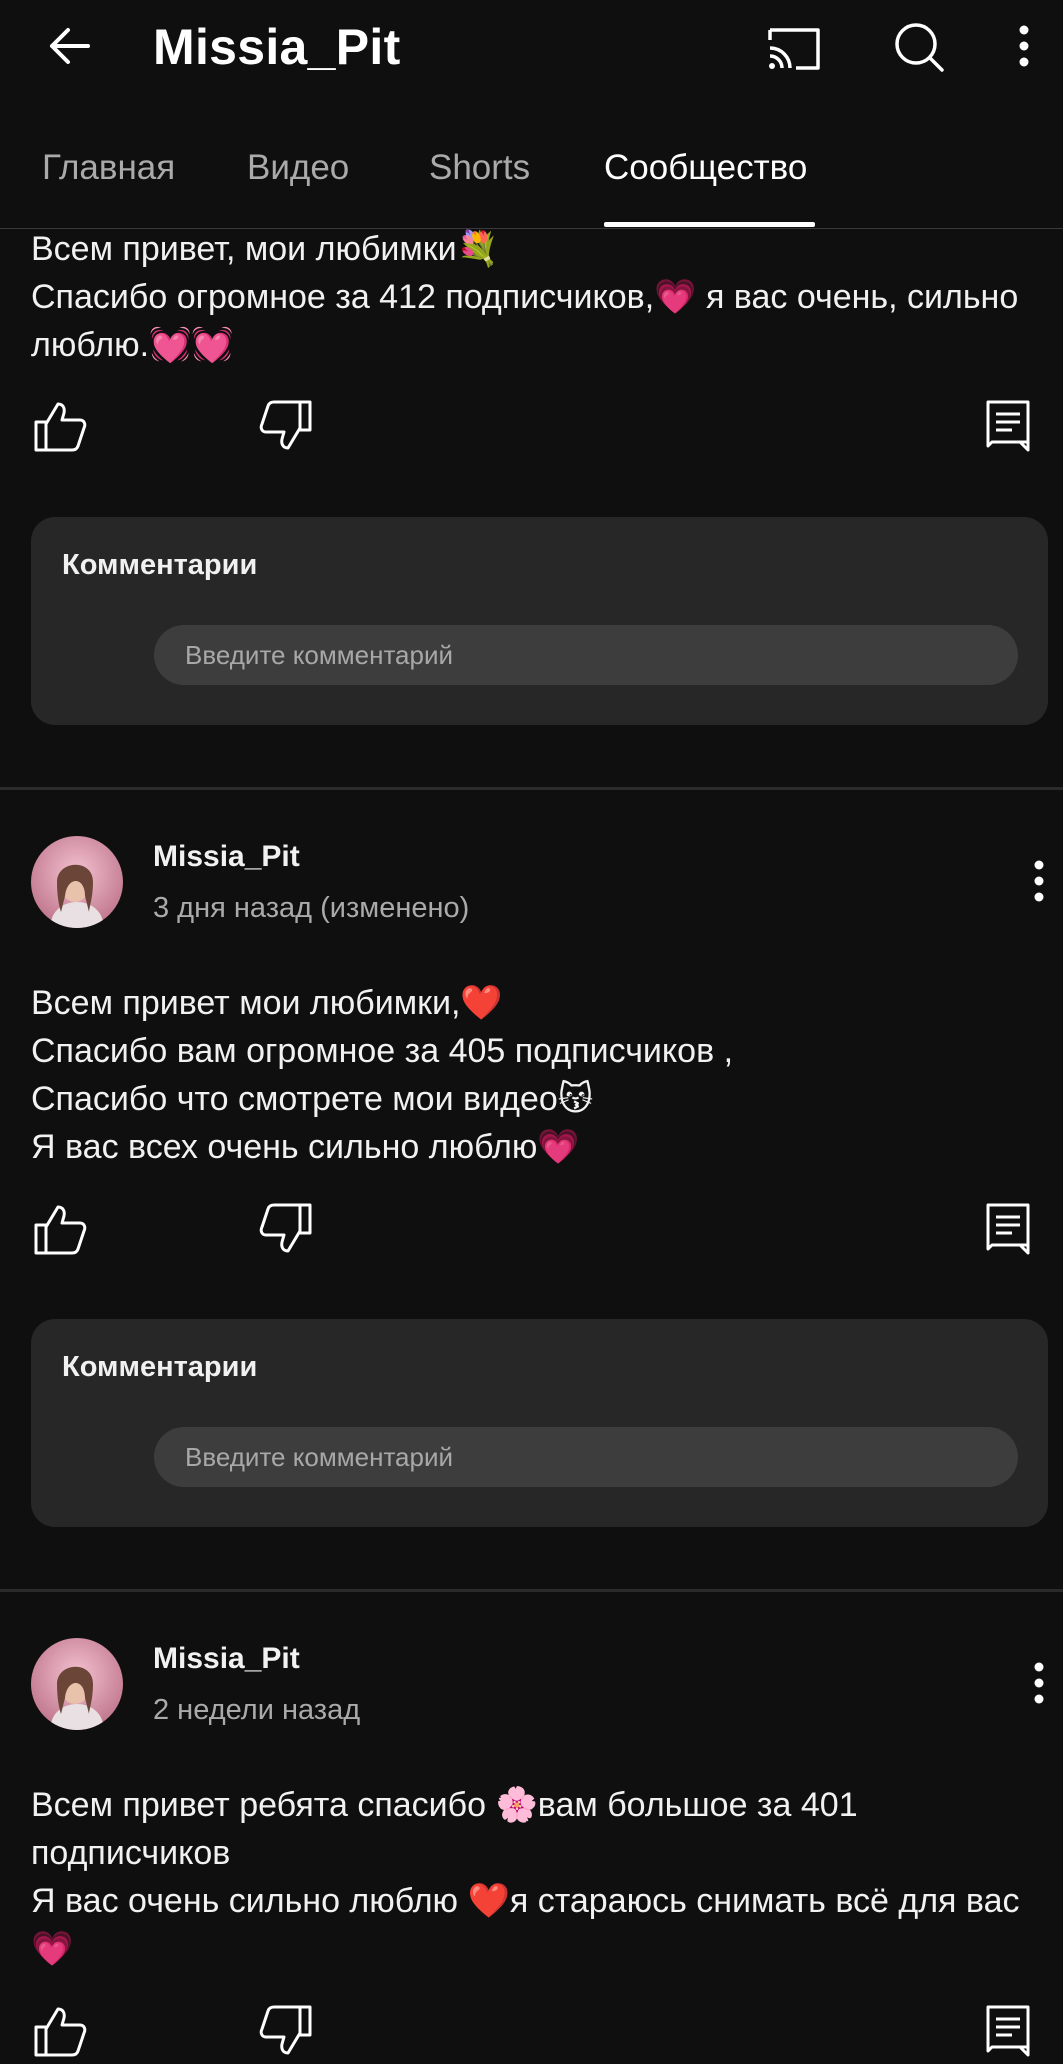  What do you see at coordinates (531, 180) in the screenshot?
I see `channel-tabs: Главная Видео Shorts Сообщество` at bounding box center [531, 180].